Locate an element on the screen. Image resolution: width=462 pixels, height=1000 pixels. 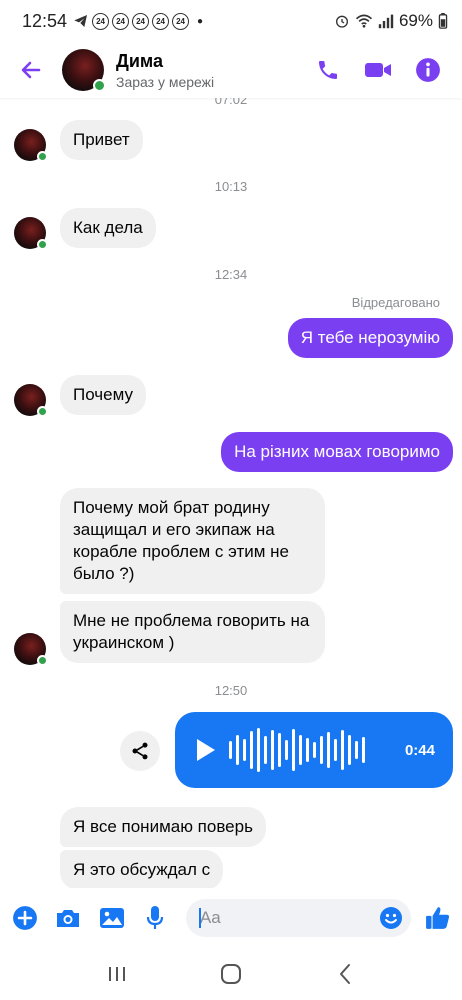
smiley-icon is located at coordinates (390, 918).